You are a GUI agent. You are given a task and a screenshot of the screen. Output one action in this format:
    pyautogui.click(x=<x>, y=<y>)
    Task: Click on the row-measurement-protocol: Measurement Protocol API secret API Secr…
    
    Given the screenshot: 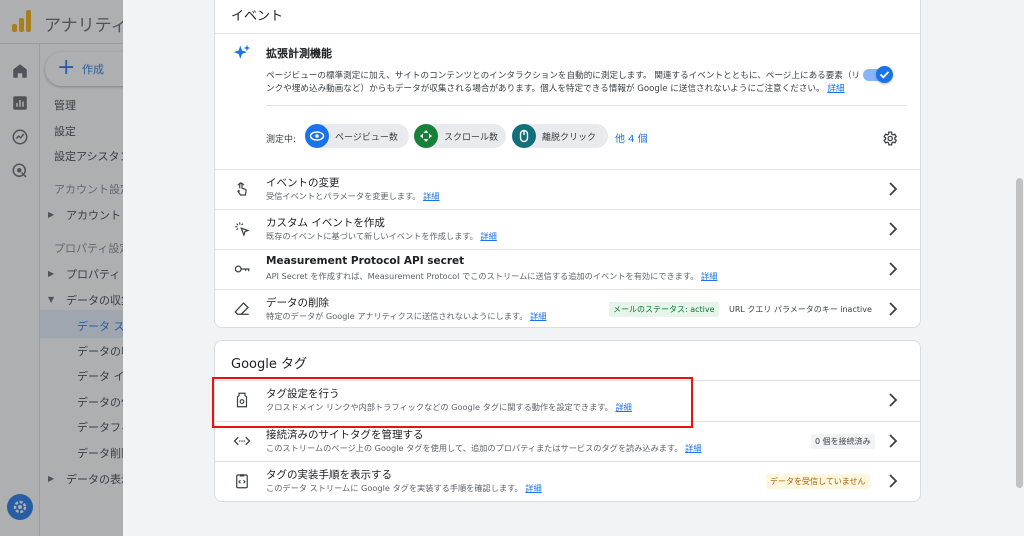 What is the action you would take?
    pyautogui.click(x=567, y=269)
    